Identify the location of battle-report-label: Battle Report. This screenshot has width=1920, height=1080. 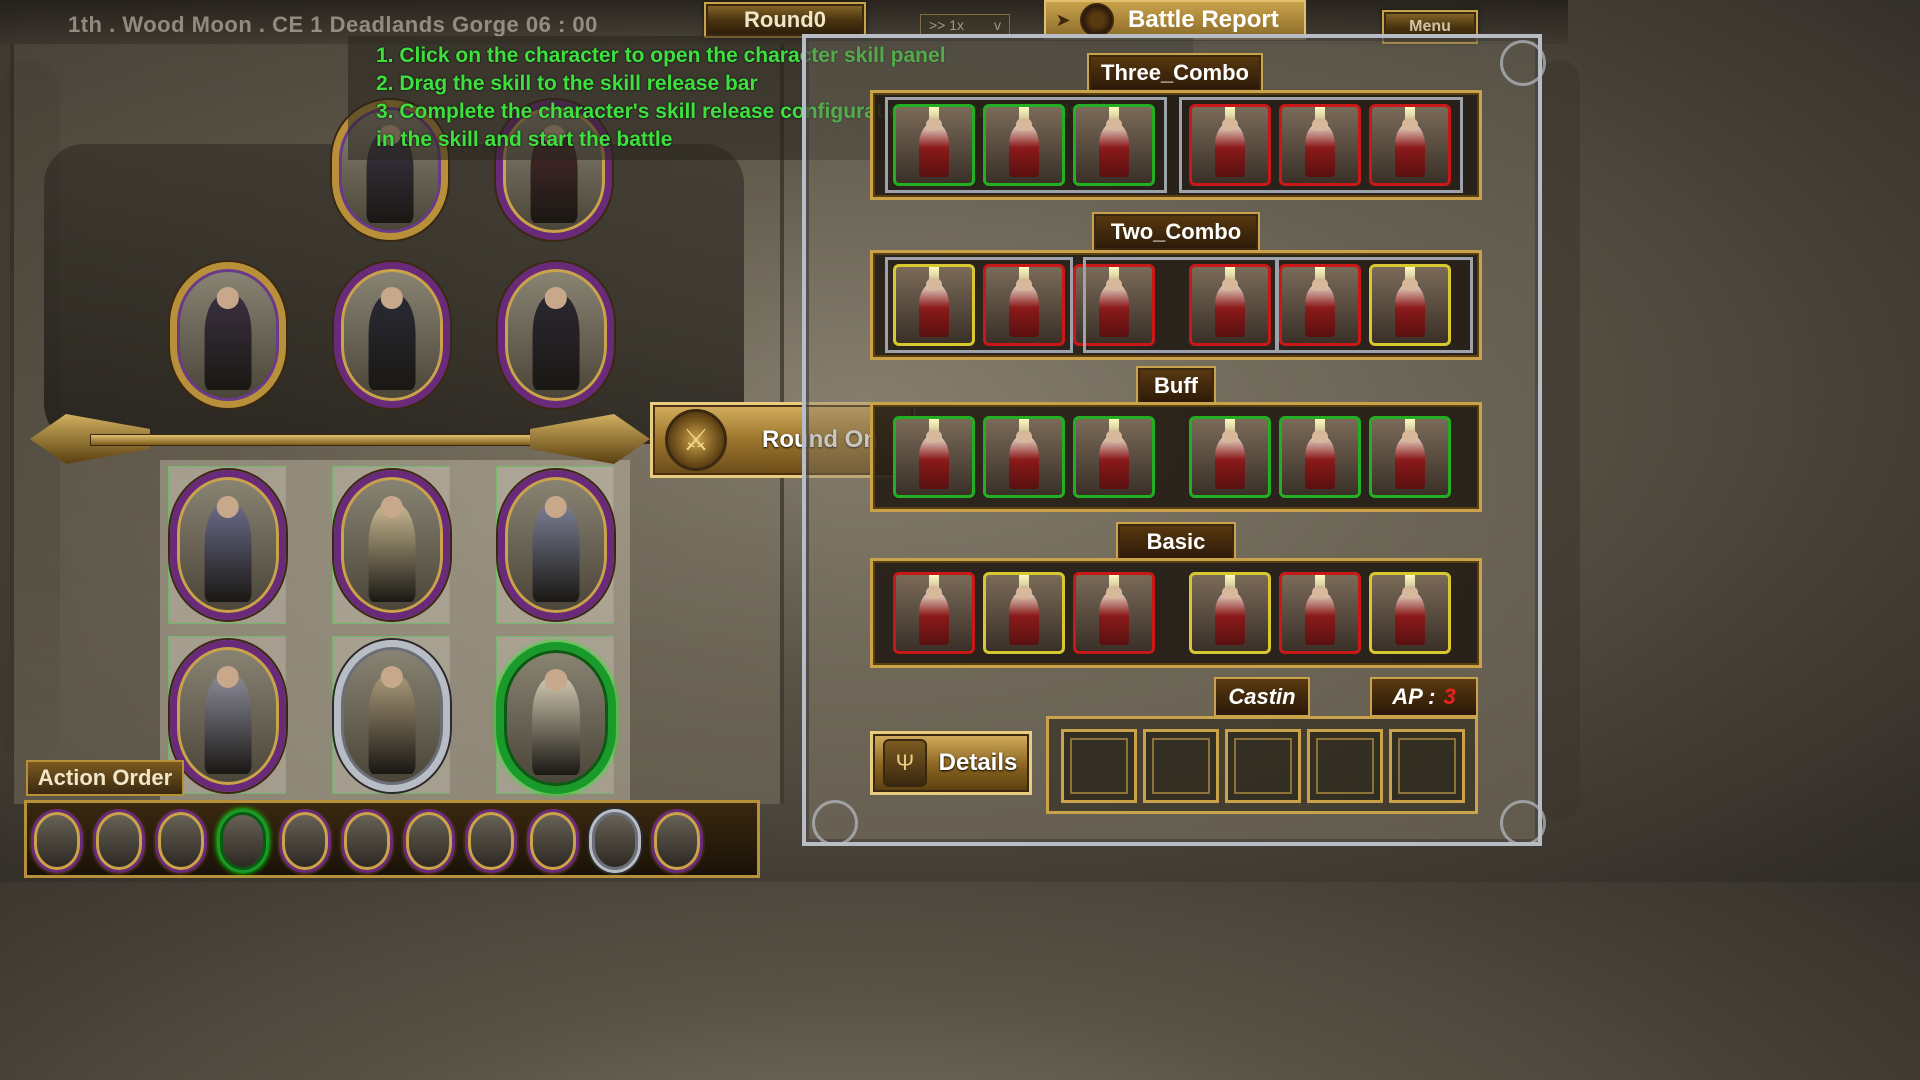
(1203, 19).